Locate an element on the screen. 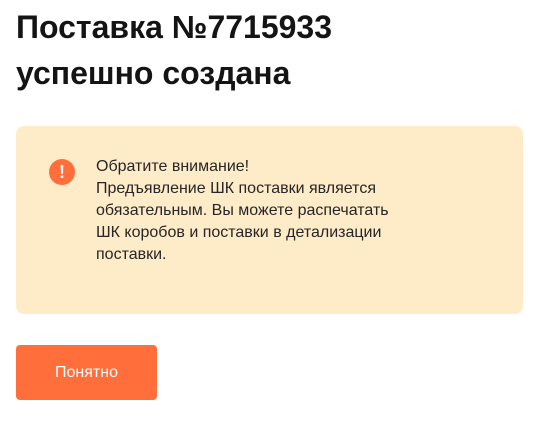 The image size is (539, 425). notice-line: ШК коробов и поставки в детализации is located at coordinates (239, 232).